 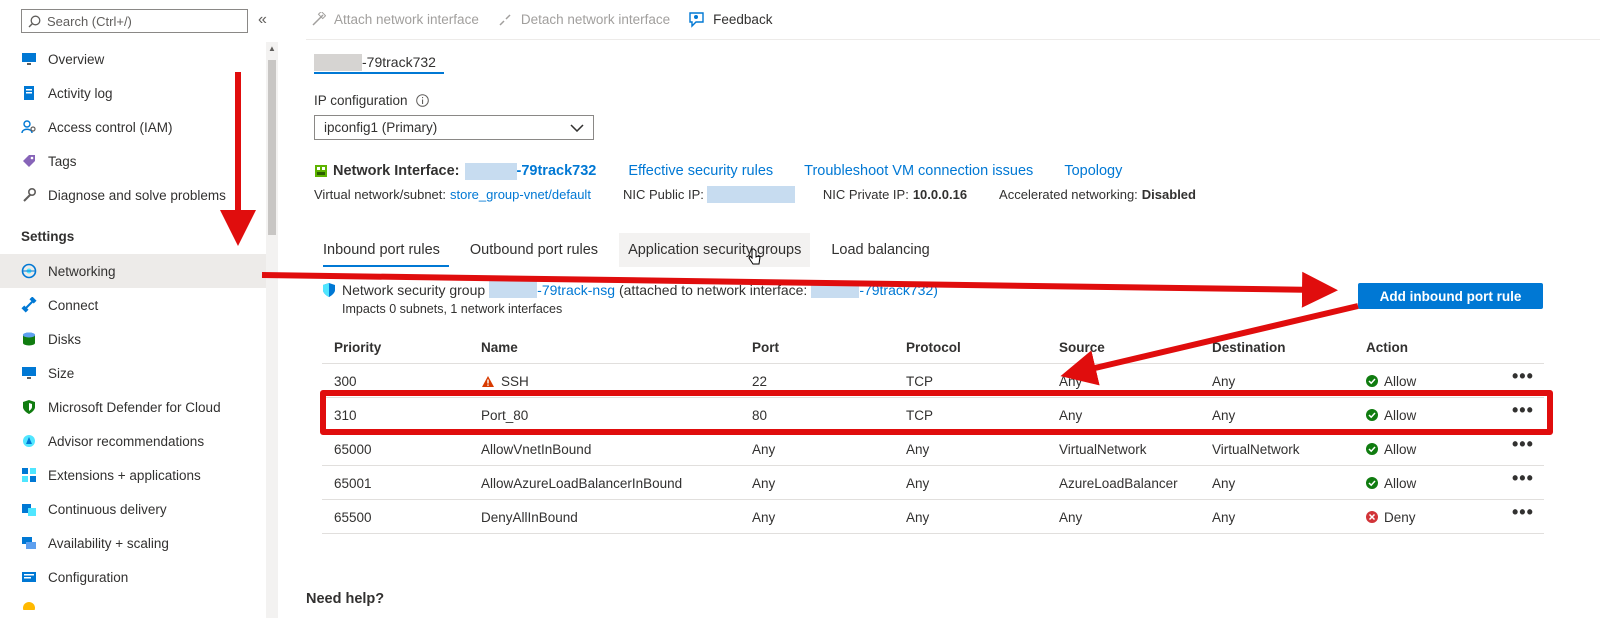 What do you see at coordinates (133, 93) in the screenshot?
I see `sidebar-item-activity-log: Activity log` at bounding box center [133, 93].